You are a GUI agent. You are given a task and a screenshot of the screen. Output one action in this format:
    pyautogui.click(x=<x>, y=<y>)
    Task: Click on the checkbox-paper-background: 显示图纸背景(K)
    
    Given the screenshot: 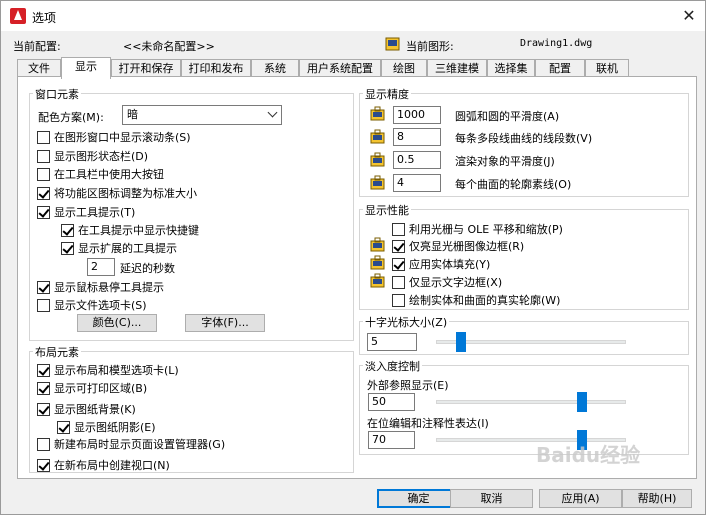 What is the action you would take?
    pyautogui.click(x=86, y=409)
    